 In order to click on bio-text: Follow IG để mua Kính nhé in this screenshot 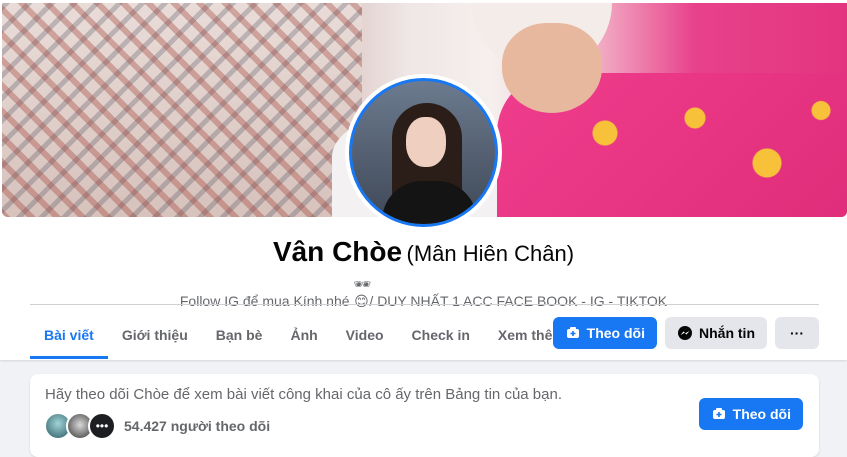, I will do `click(264, 301)`.